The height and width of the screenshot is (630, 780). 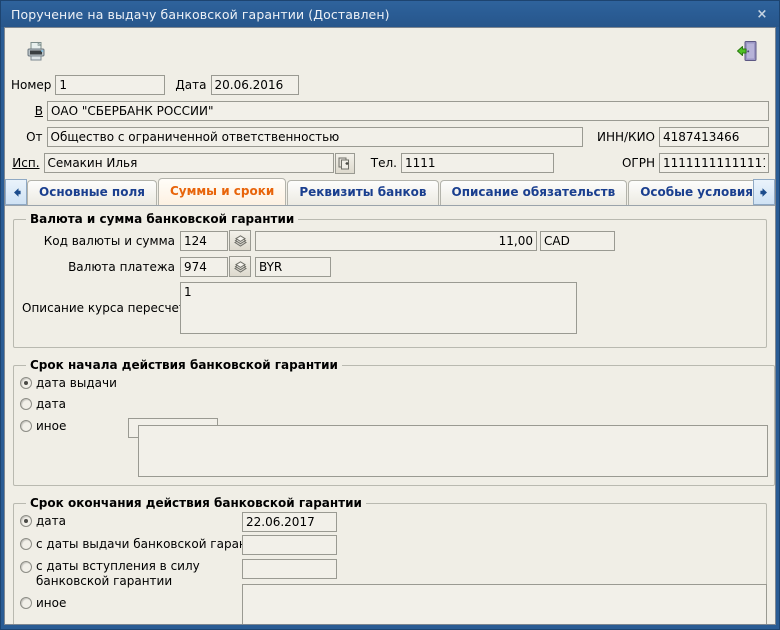 What do you see at coordinates (390, 51) in the screenshot?
I see `toolbar` at bounding box center [390, 51].